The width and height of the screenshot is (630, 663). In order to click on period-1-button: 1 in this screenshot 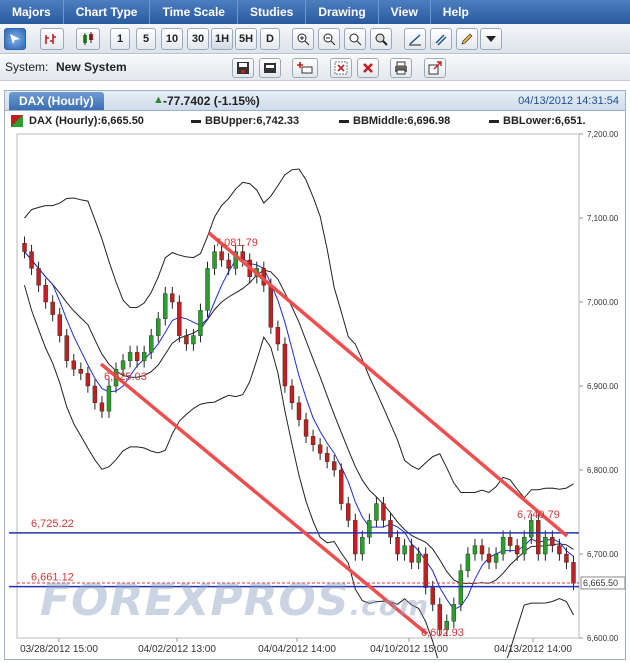, I will do `click(120, 39)`.